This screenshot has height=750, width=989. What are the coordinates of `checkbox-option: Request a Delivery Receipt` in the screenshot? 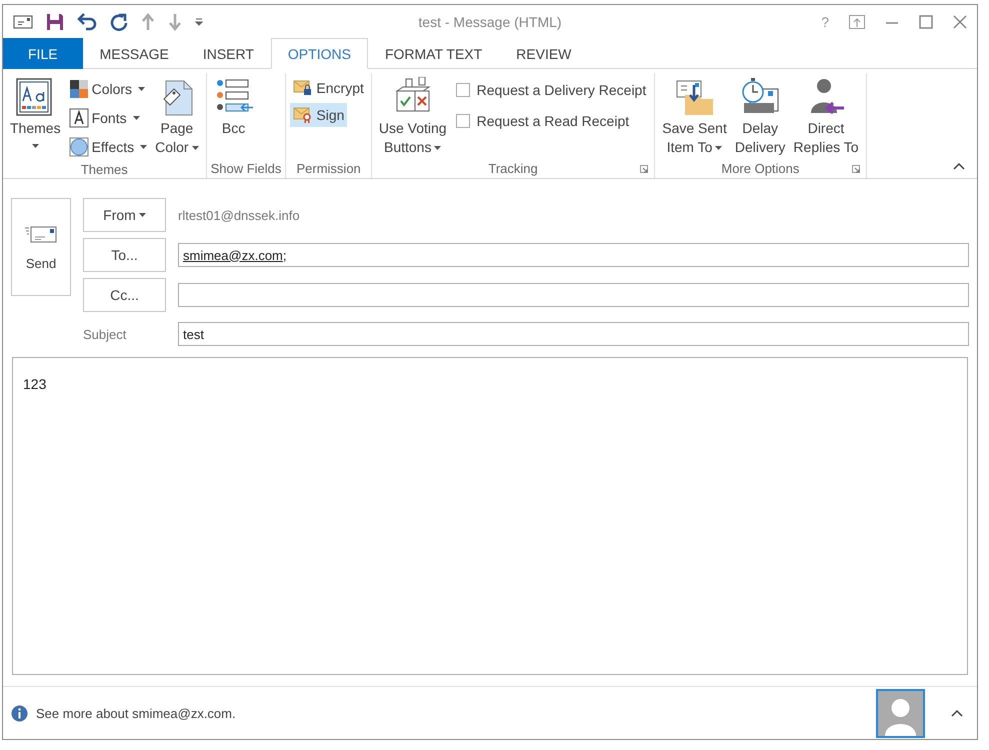 It's located at (551, 90).